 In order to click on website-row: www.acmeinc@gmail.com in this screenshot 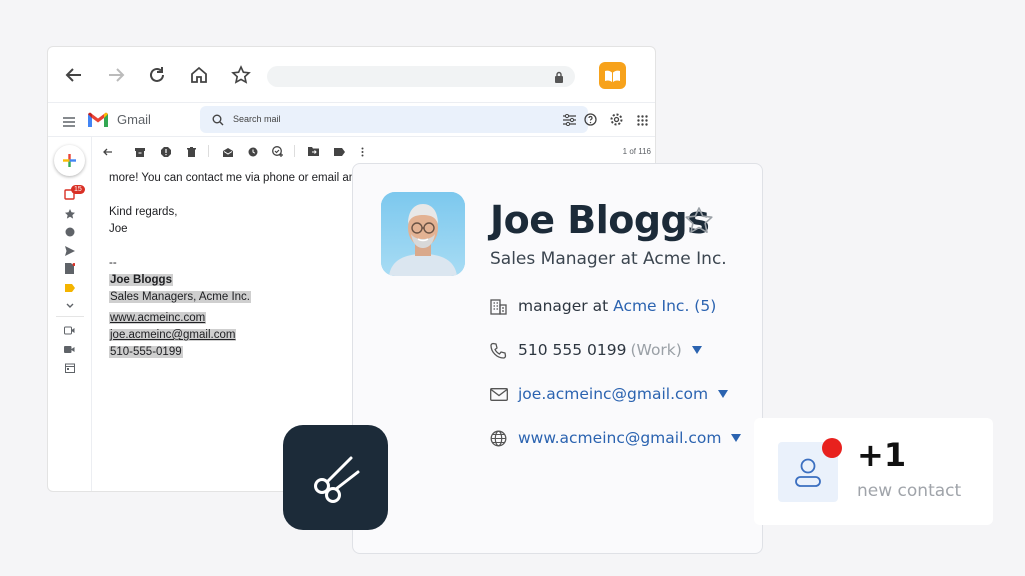, I will do `click(616, 438)`.